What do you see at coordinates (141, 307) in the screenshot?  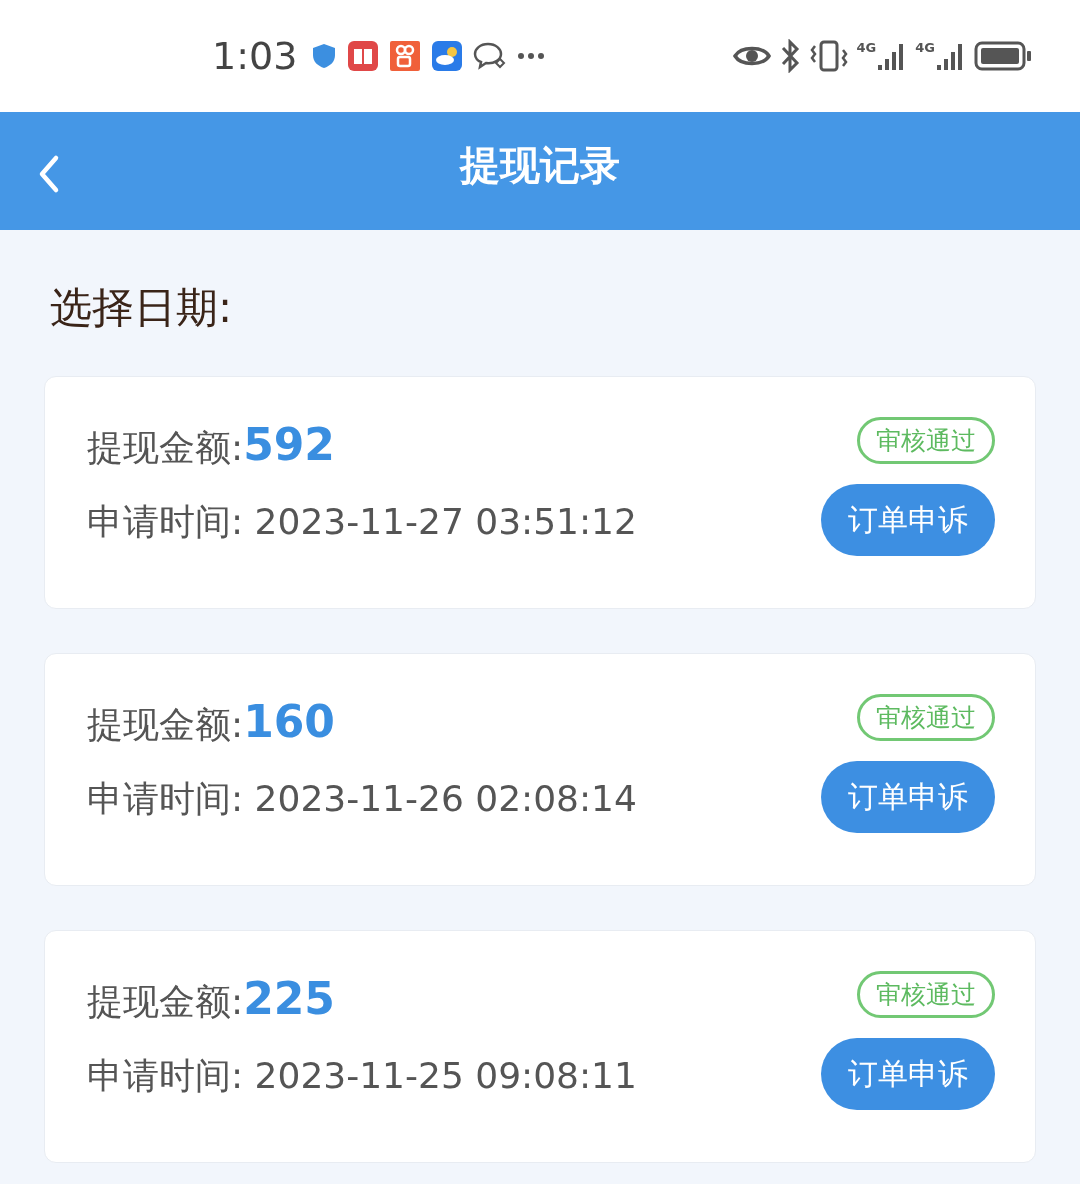 I see `date-filter-label: 选择日期:` at bounding box center [141, 307].